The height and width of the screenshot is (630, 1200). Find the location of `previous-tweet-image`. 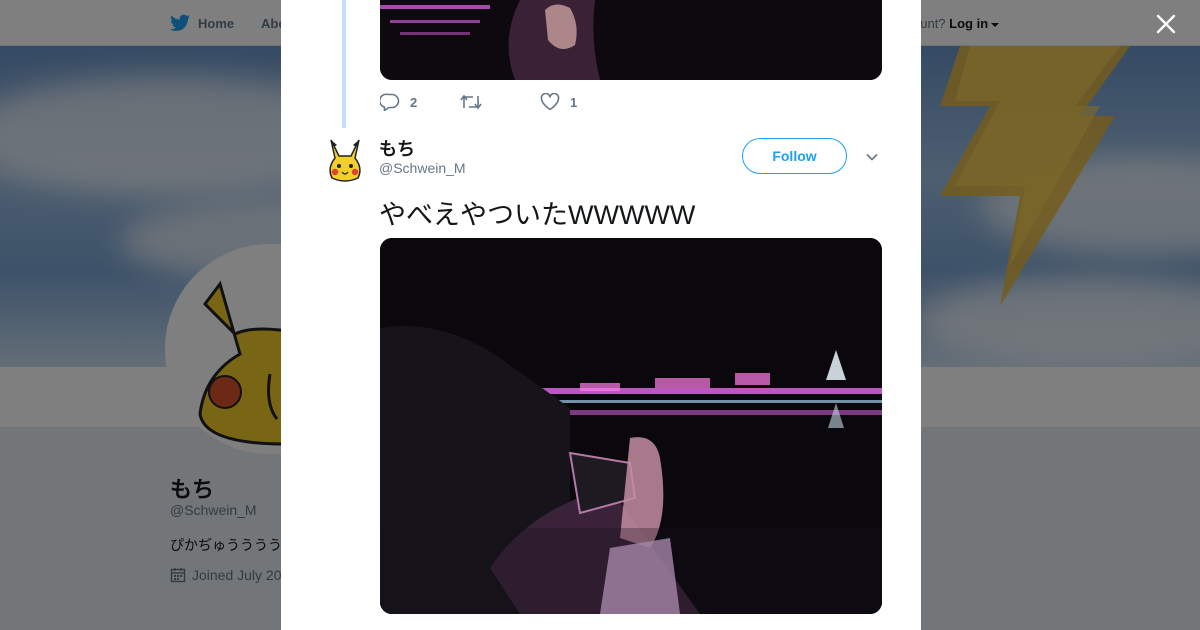

previous-tweet-image is located at coordinates (631, 40).